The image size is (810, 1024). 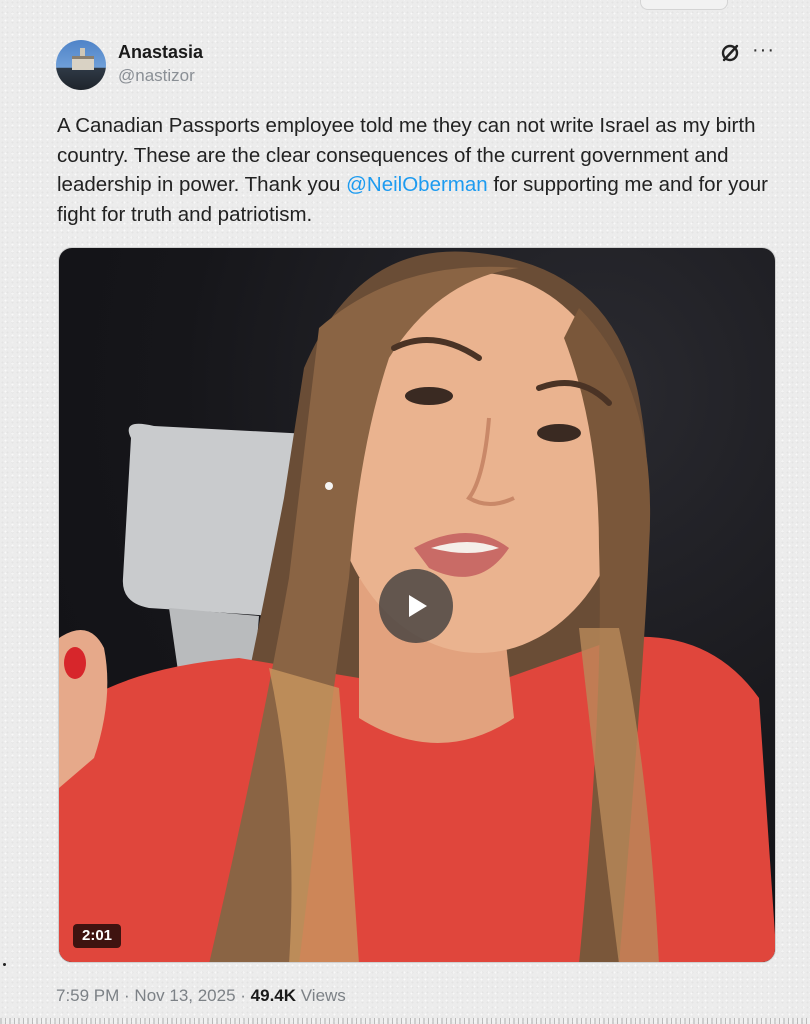 What do you see at coordinates (184, 995) in the screenshot?
I see `tweet-date: Nov 13, 2025` at bounding box center [184, 995].